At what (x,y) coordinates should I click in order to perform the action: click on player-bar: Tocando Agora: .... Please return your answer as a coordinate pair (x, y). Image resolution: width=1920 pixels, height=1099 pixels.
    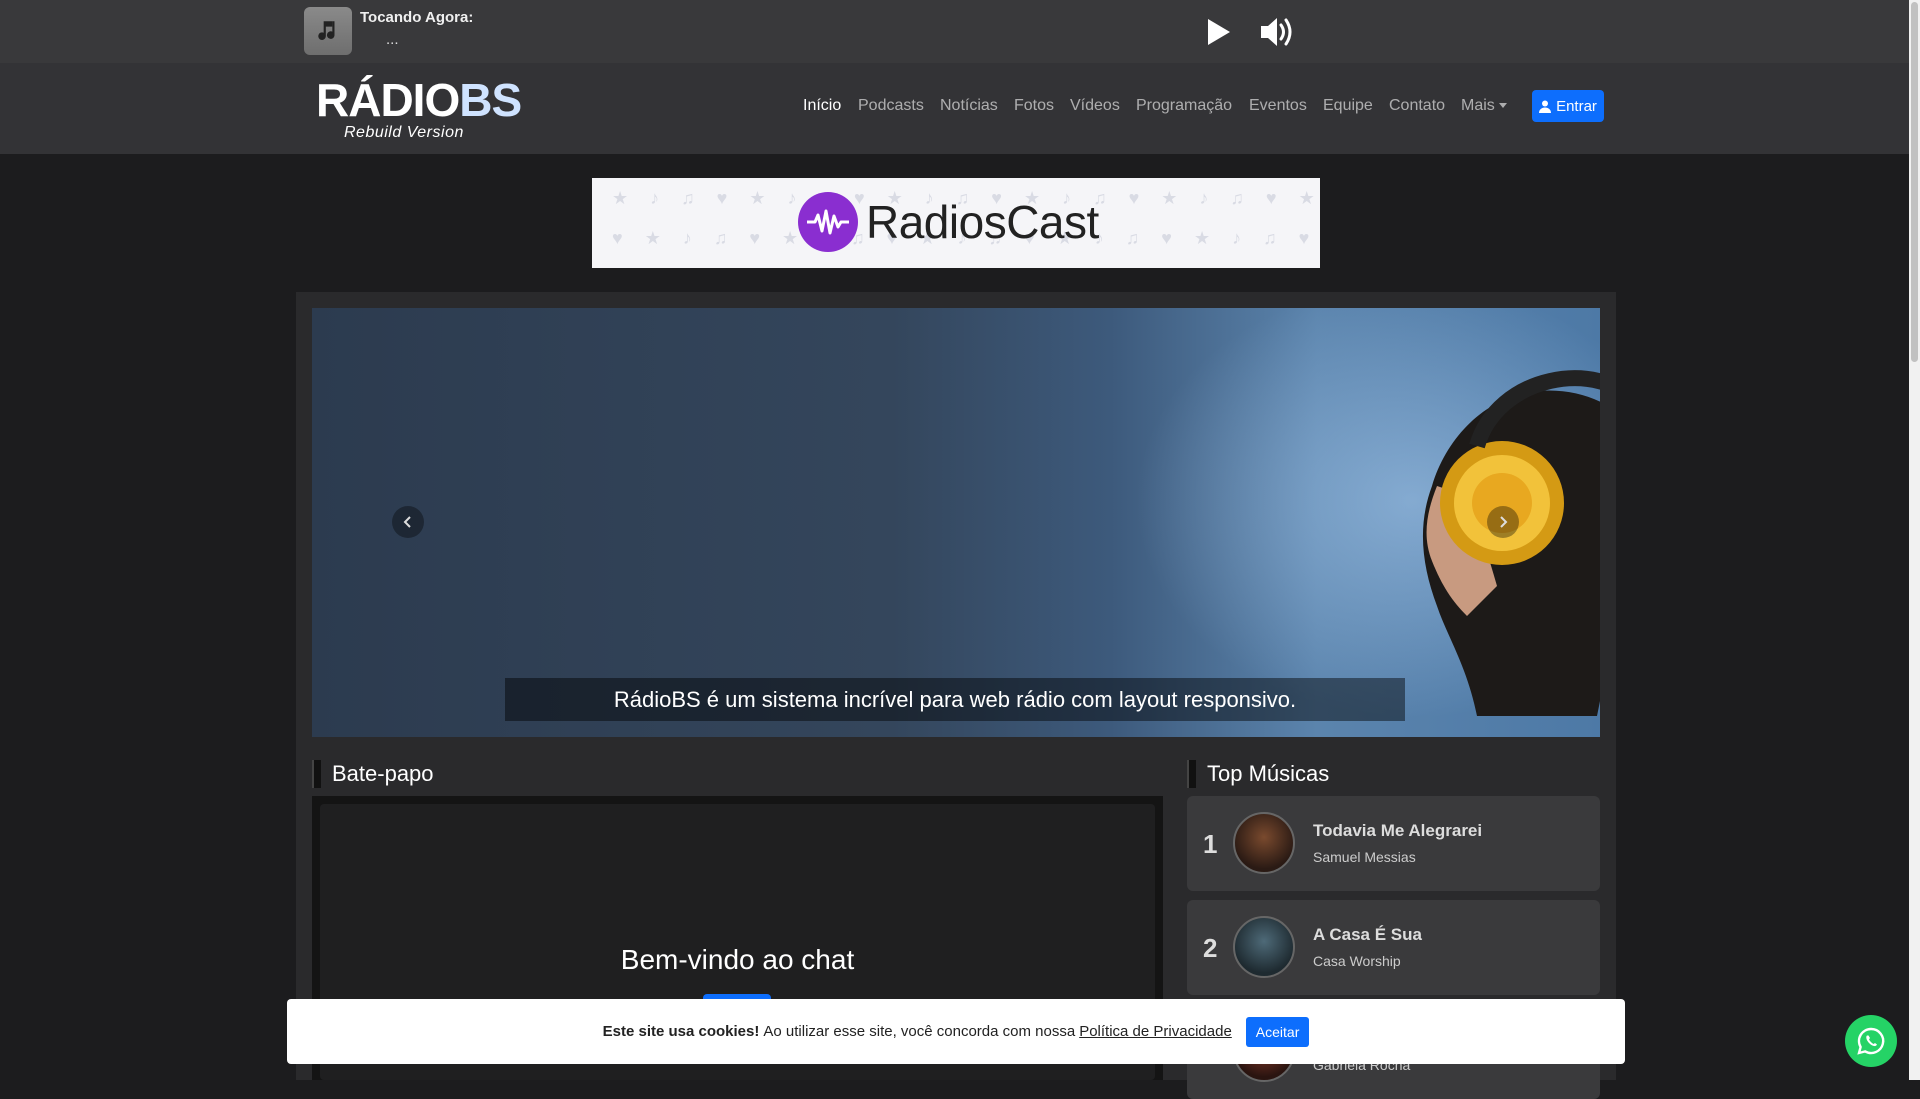
    Looking at the image, I should click on (954, 31).